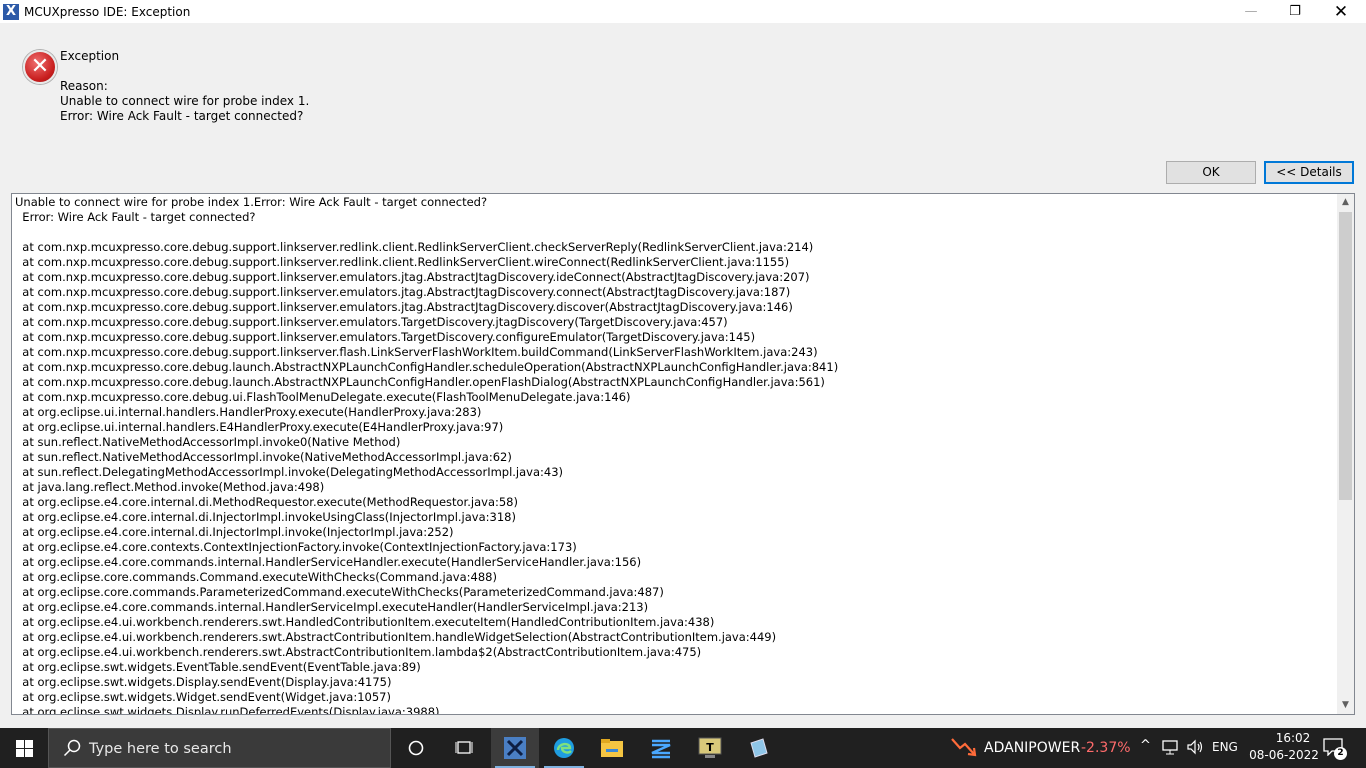  What do you see at coordinates (612, 748) in the screenshot?
I see `file-explorer-icon` at bounding box center [612, 748].